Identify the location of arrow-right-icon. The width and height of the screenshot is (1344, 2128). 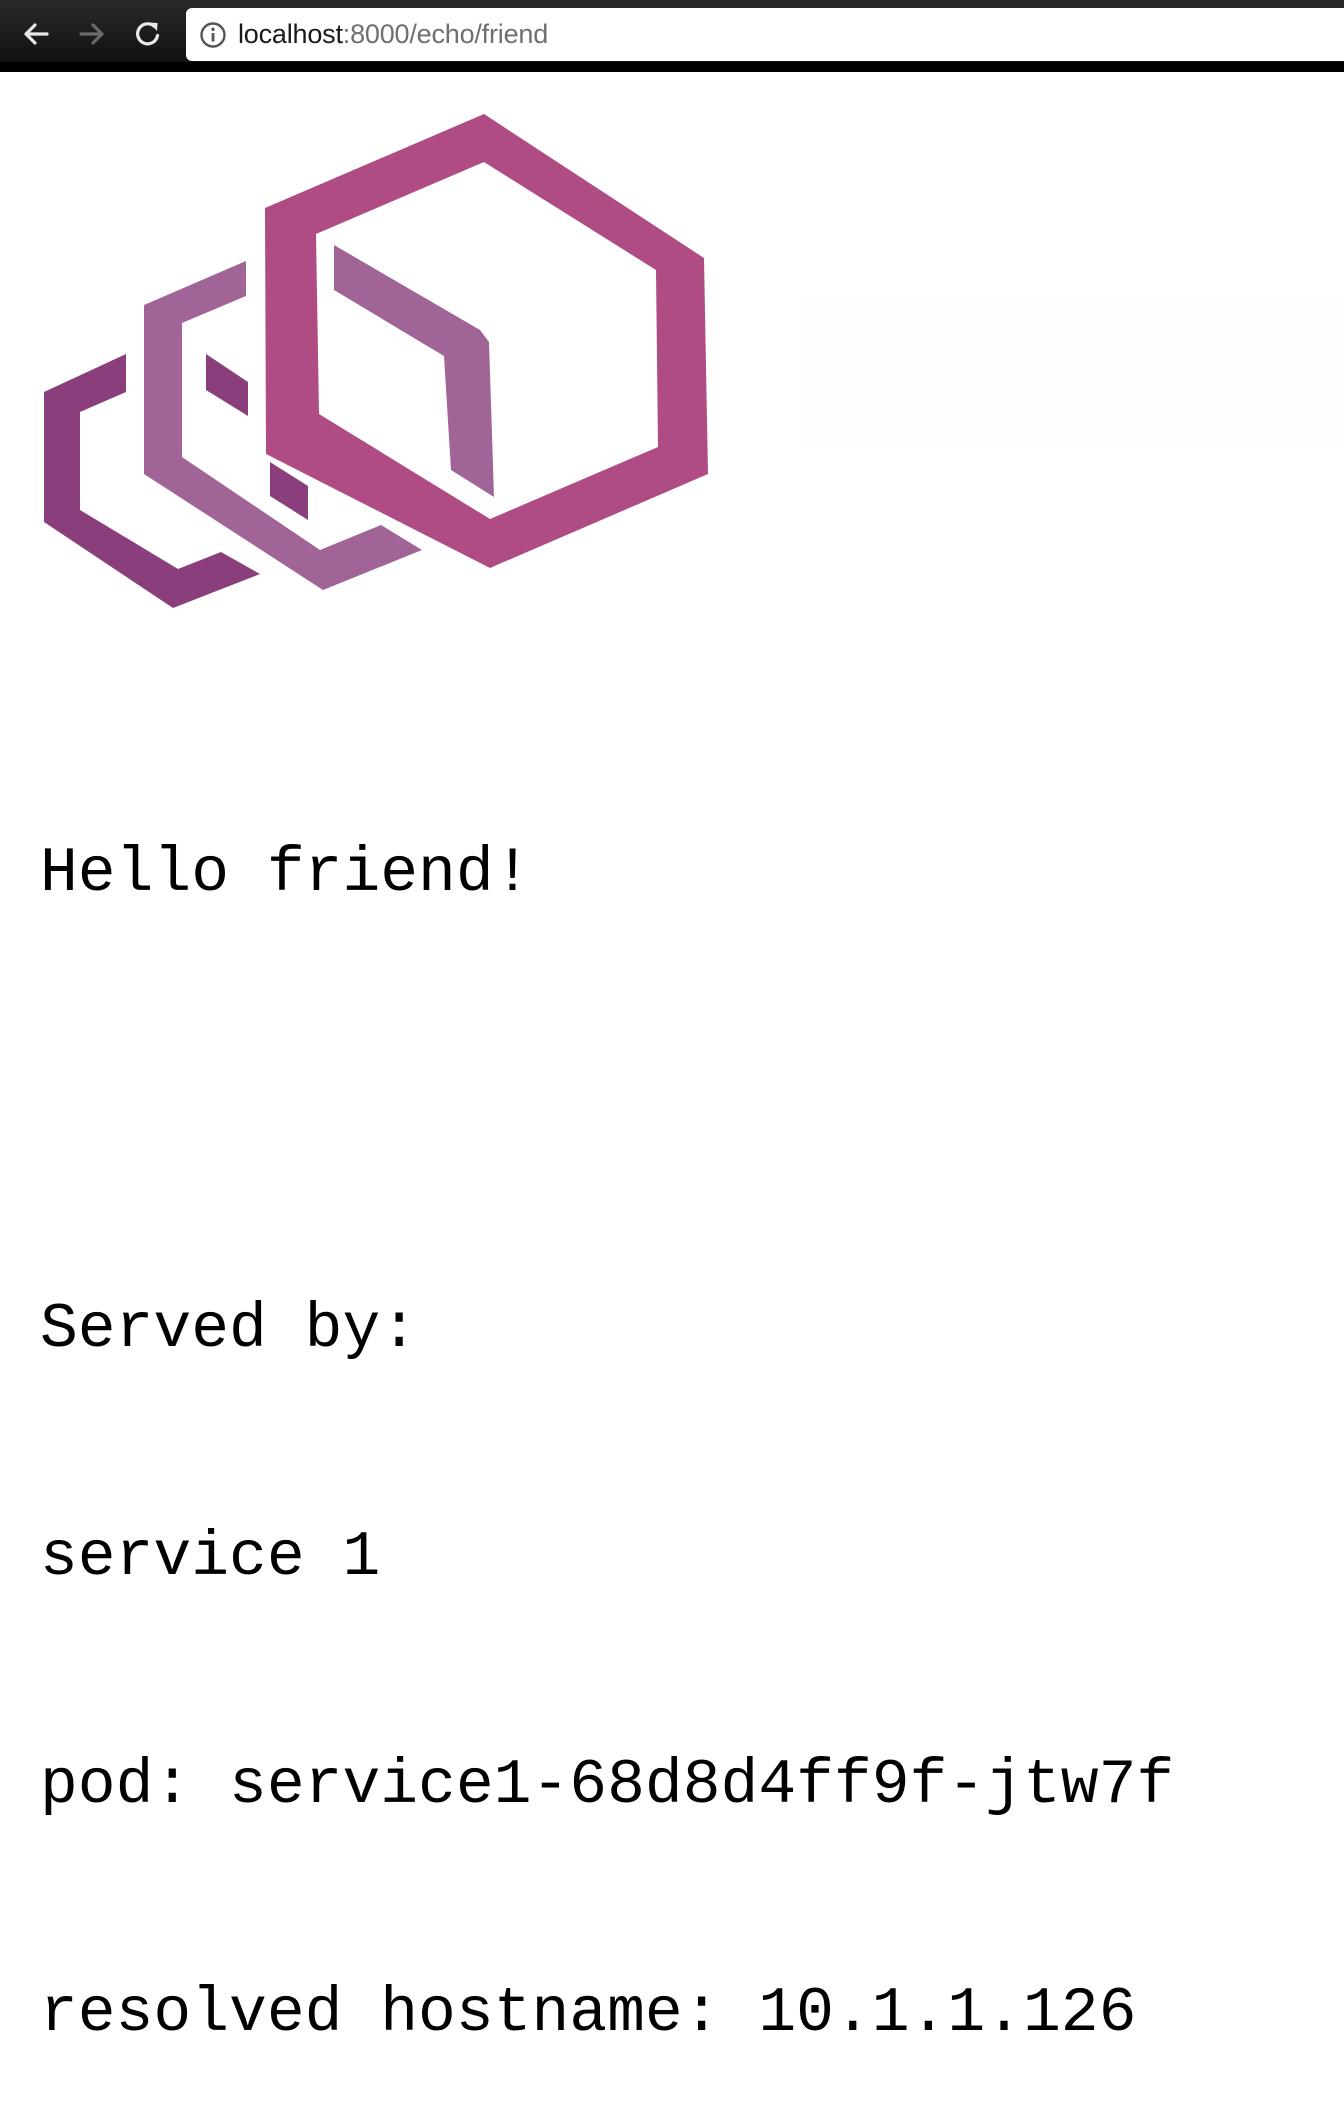
(91, 34).